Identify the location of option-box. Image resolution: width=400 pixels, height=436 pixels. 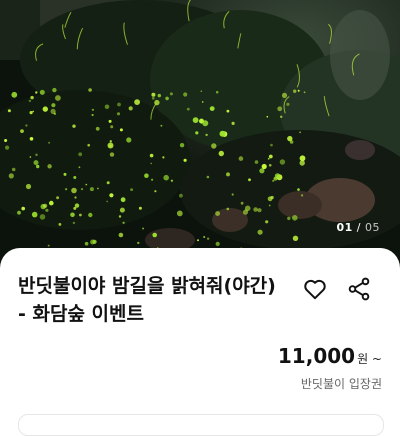
(201, 425).